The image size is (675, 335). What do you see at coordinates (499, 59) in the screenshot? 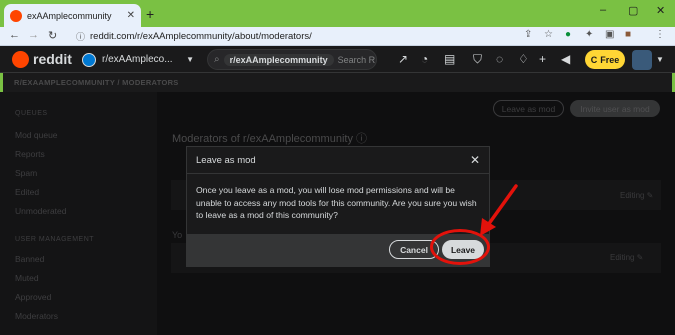
I see `chat-icon: ◌` at bounding box center [499, 59].